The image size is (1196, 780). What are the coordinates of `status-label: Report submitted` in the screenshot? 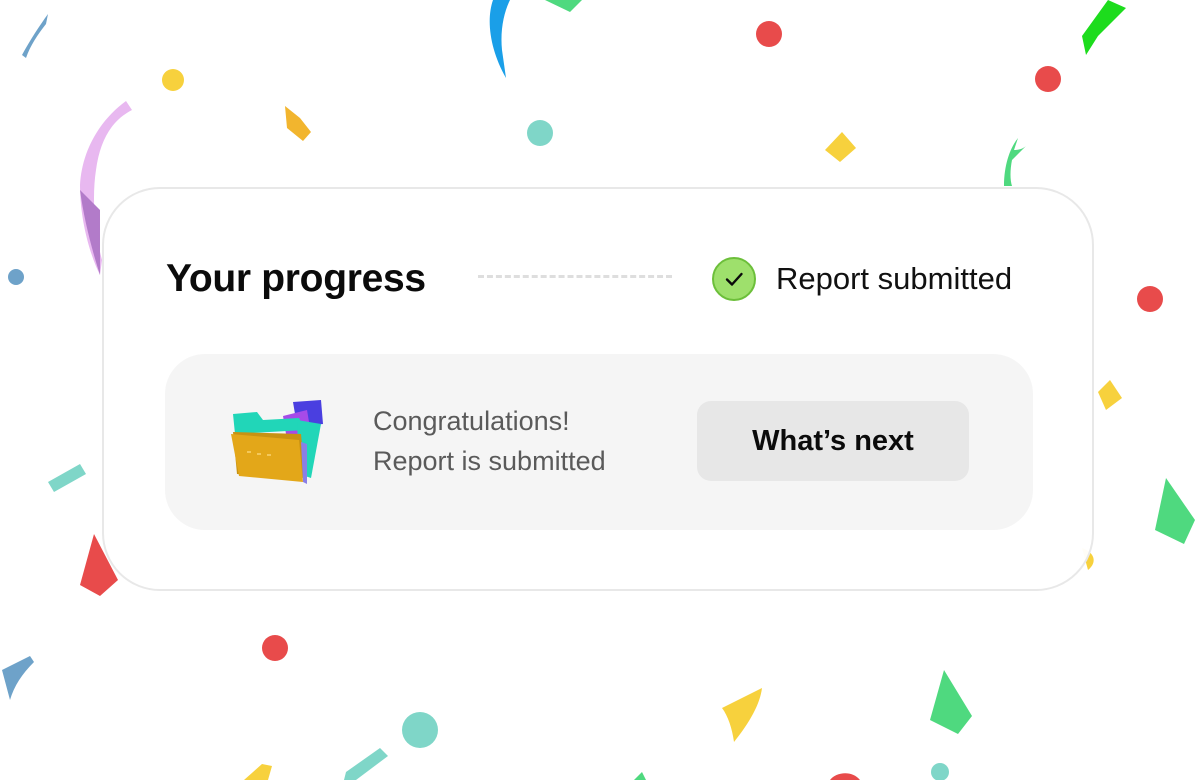 It's located at (894, 278).